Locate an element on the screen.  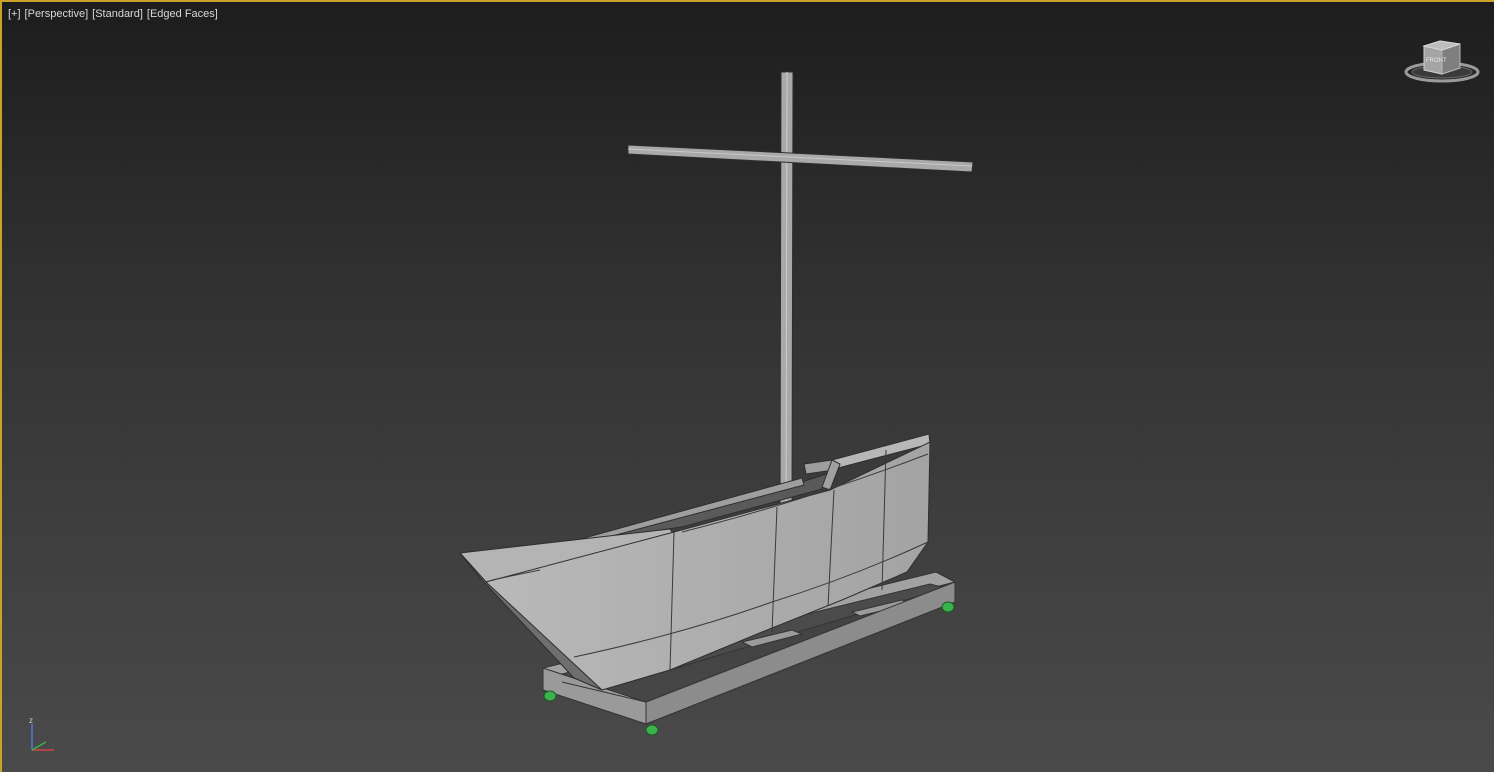
viewcube-icon: FRONT is located at coordinates (1443, 63).